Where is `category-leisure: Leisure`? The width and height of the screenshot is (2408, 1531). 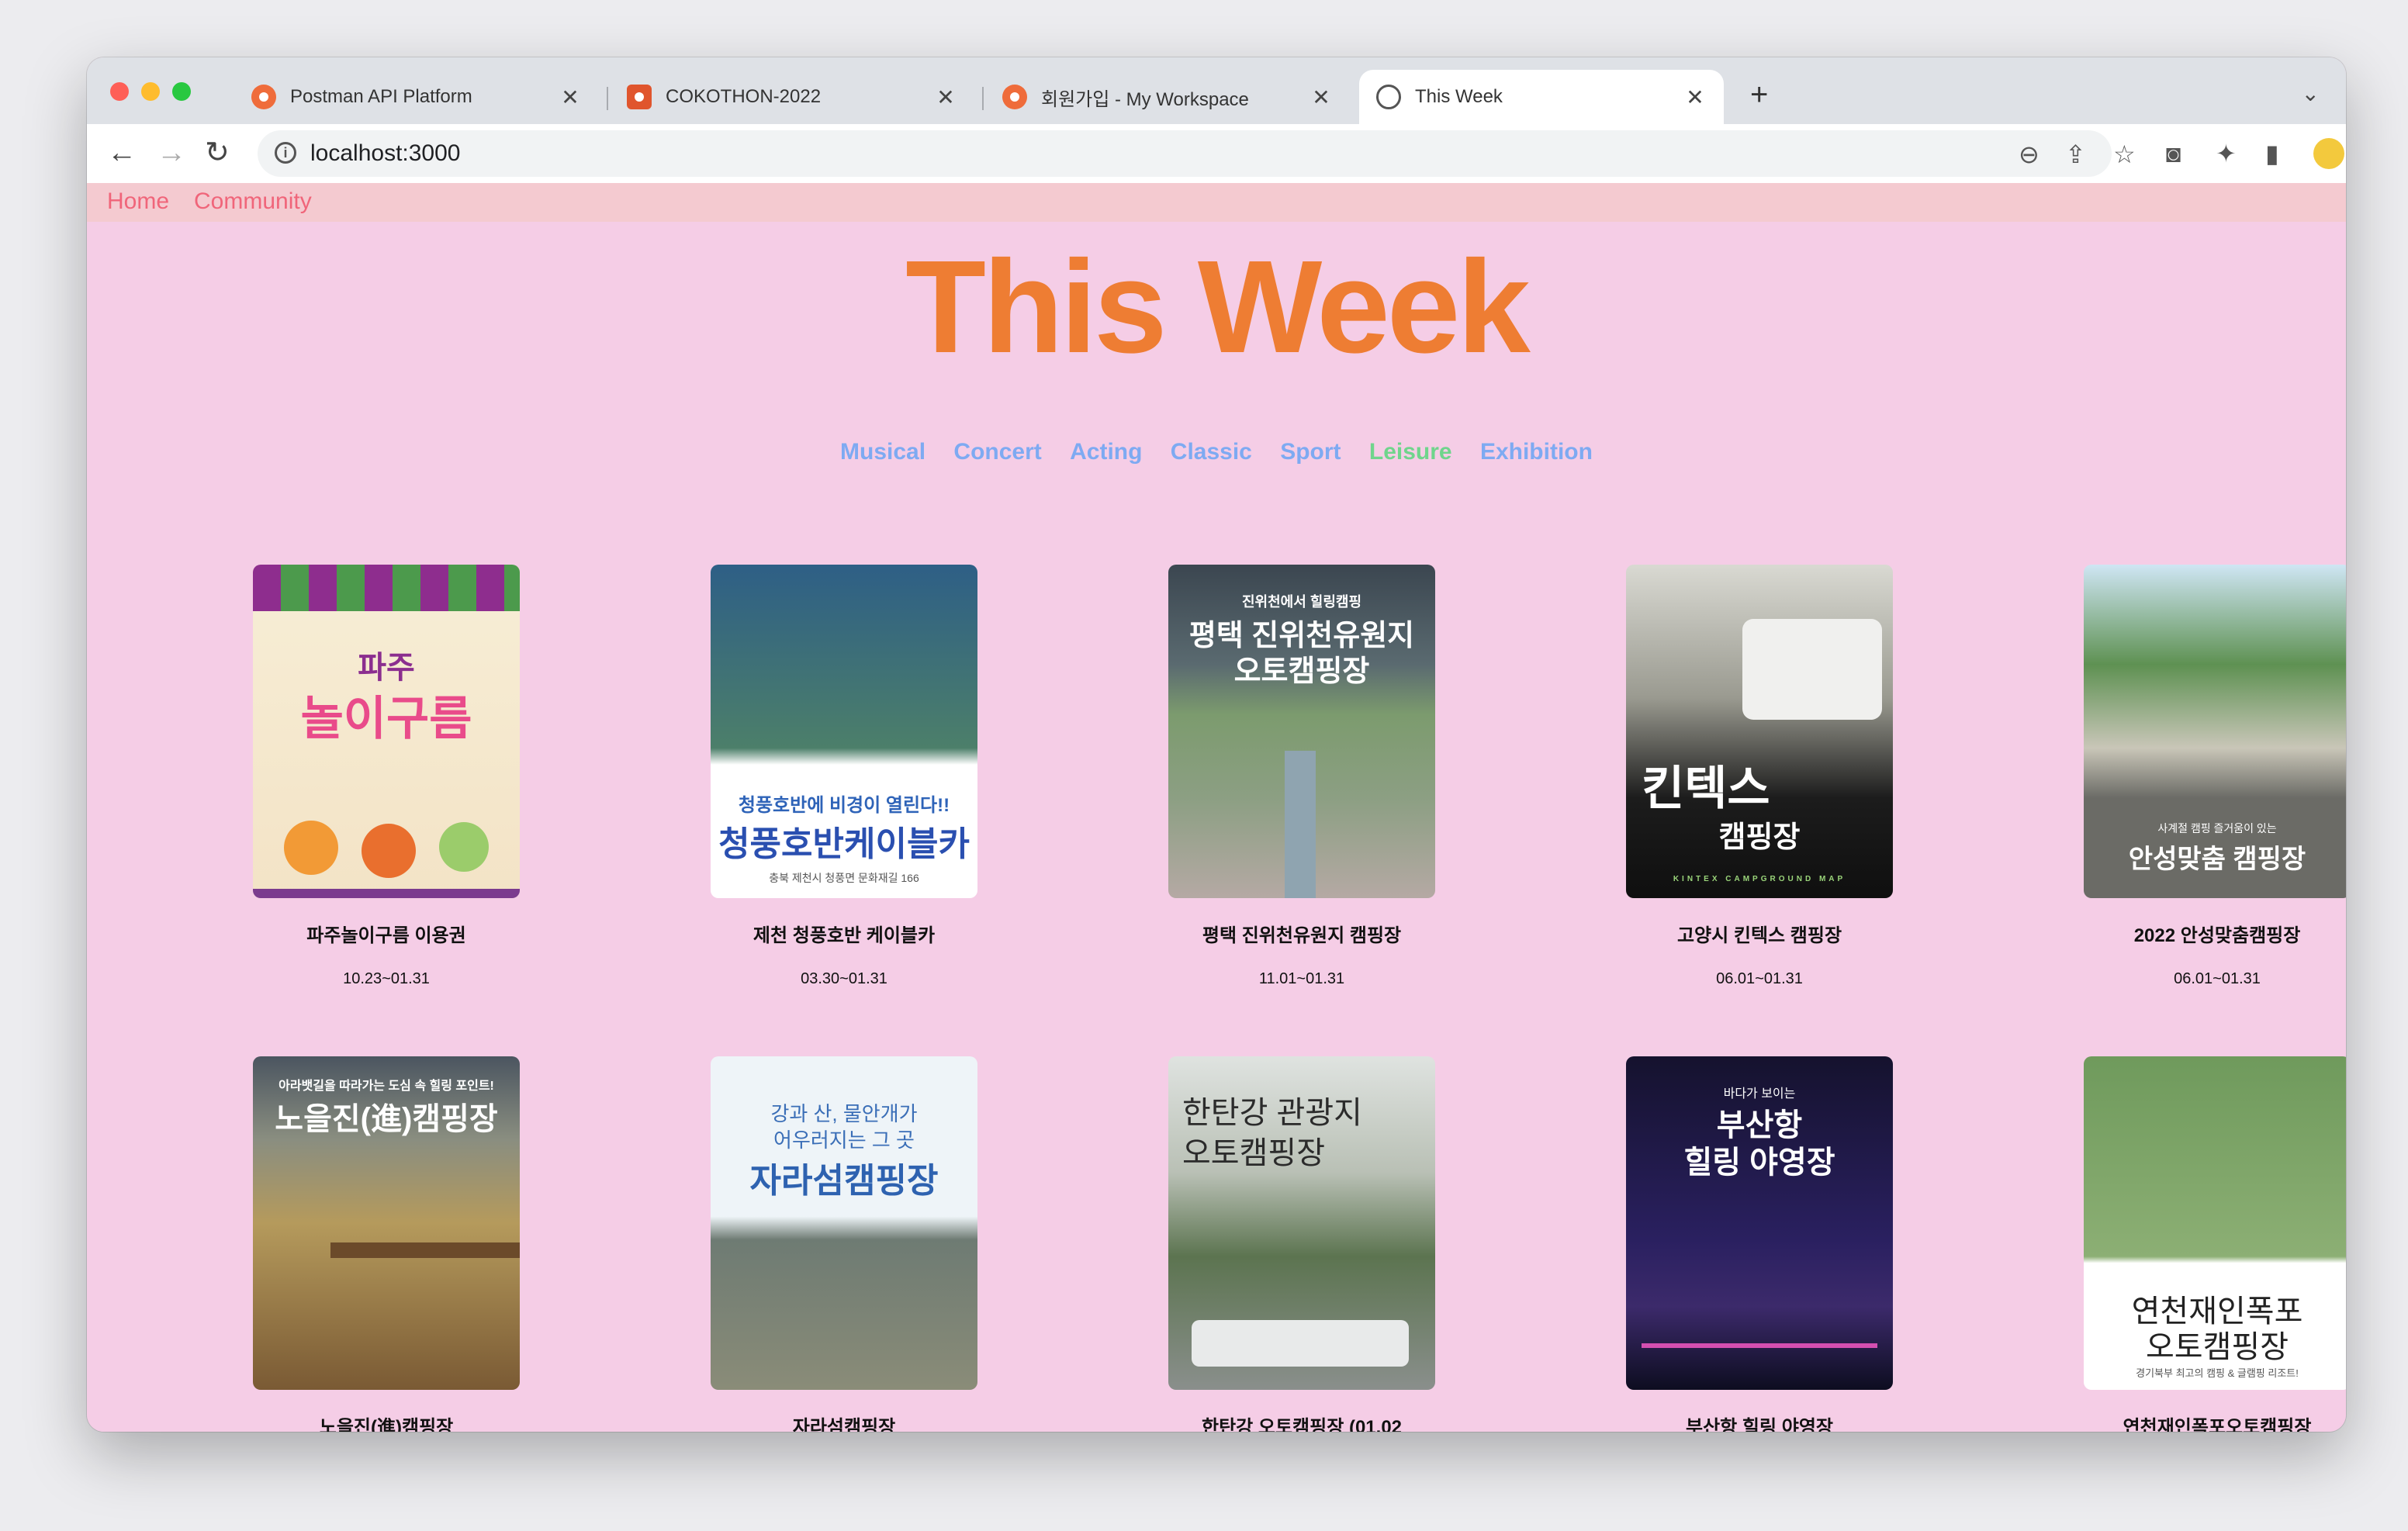
category-leisure: Leisure is located at coordinates (1410, 452).